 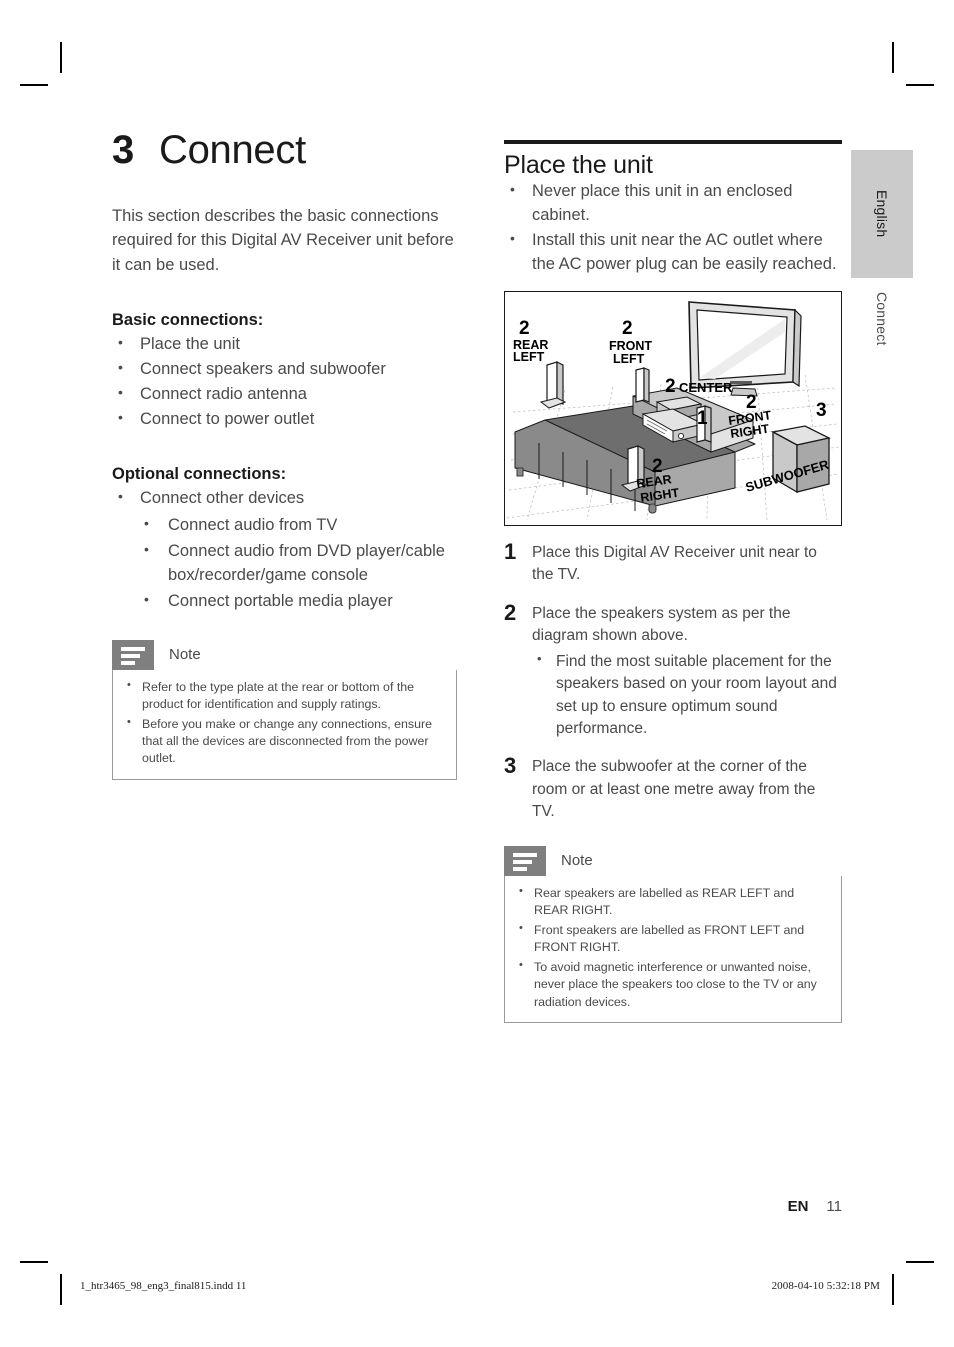 What do you see at coordinates (529, 357) in the screenshot?
I see `label-rear-left-line2: LEFT` at bounding box center [529, 357].